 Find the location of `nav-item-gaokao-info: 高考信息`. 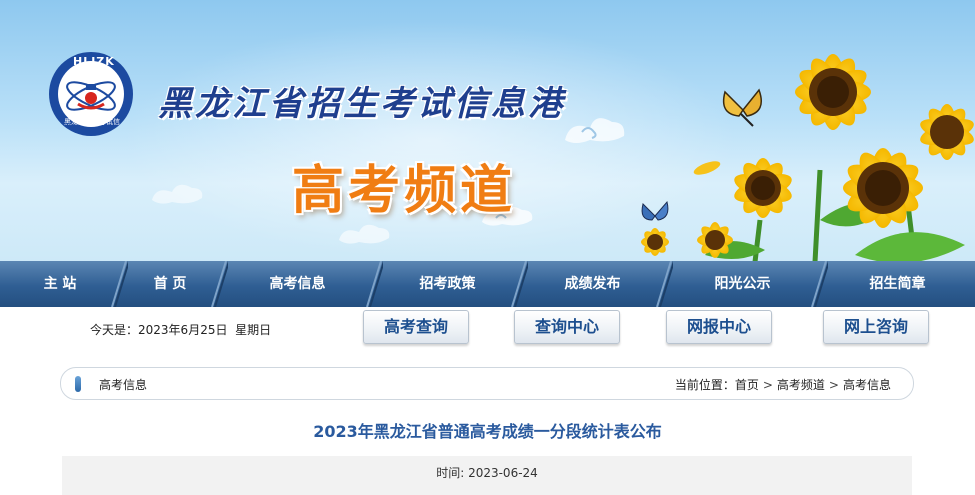

nav-item-gaokao-info: 高考信息 is located at coordinates (301, 284).